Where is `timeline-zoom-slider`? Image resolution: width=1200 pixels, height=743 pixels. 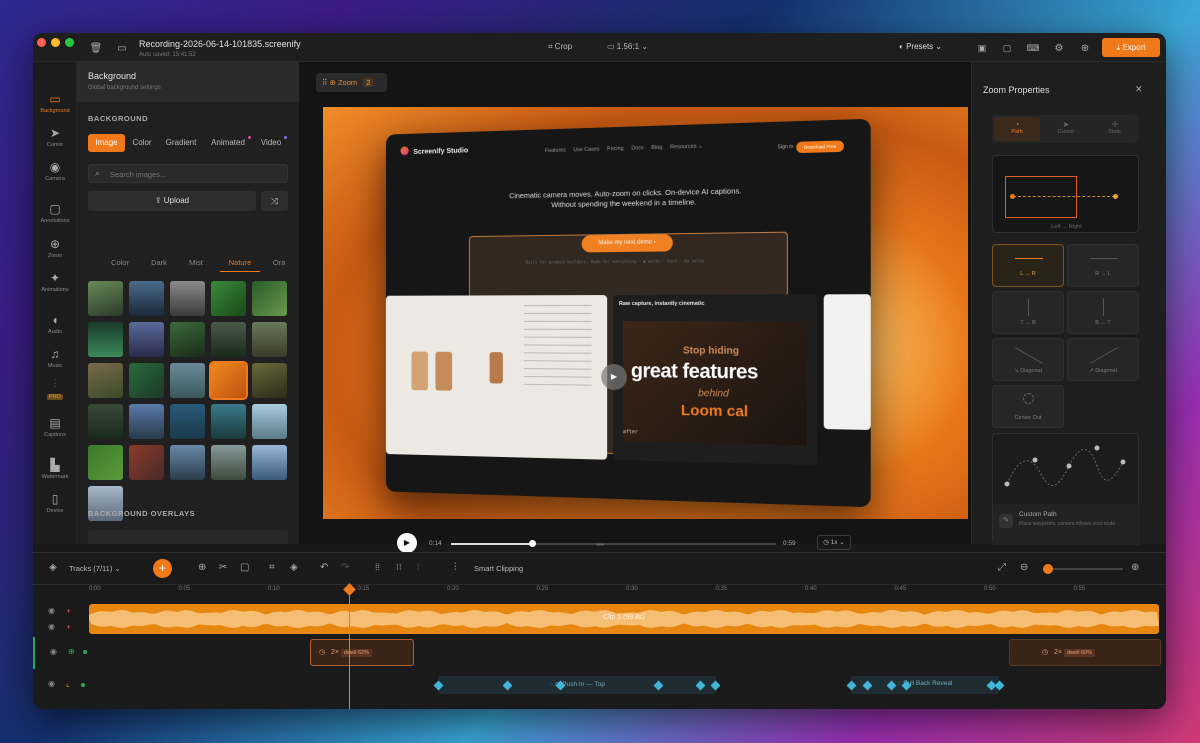
timeline-zoom-slider is located at coordinates (1083, 569).